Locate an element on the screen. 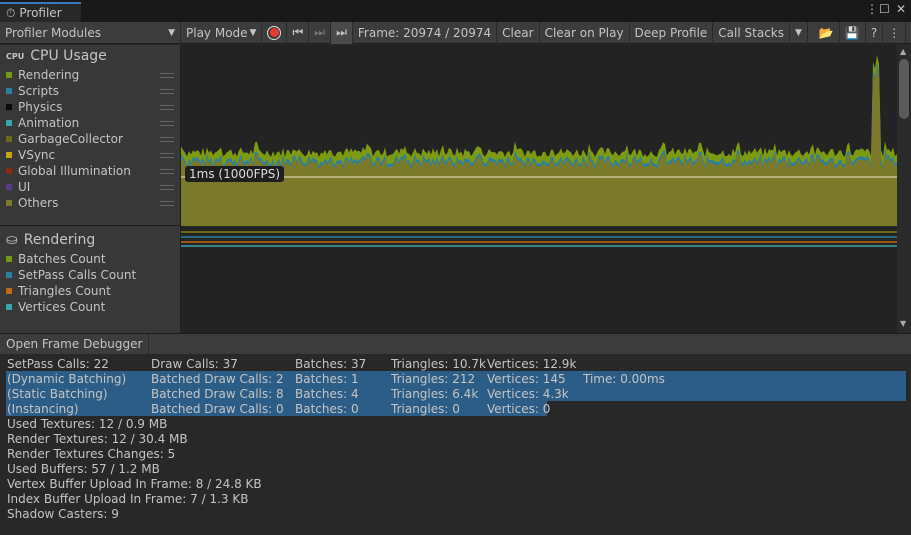 The height and width of the screenshot is (535, 911). stat-cell: Vertices: 145 is located at coordinates (526, 379).